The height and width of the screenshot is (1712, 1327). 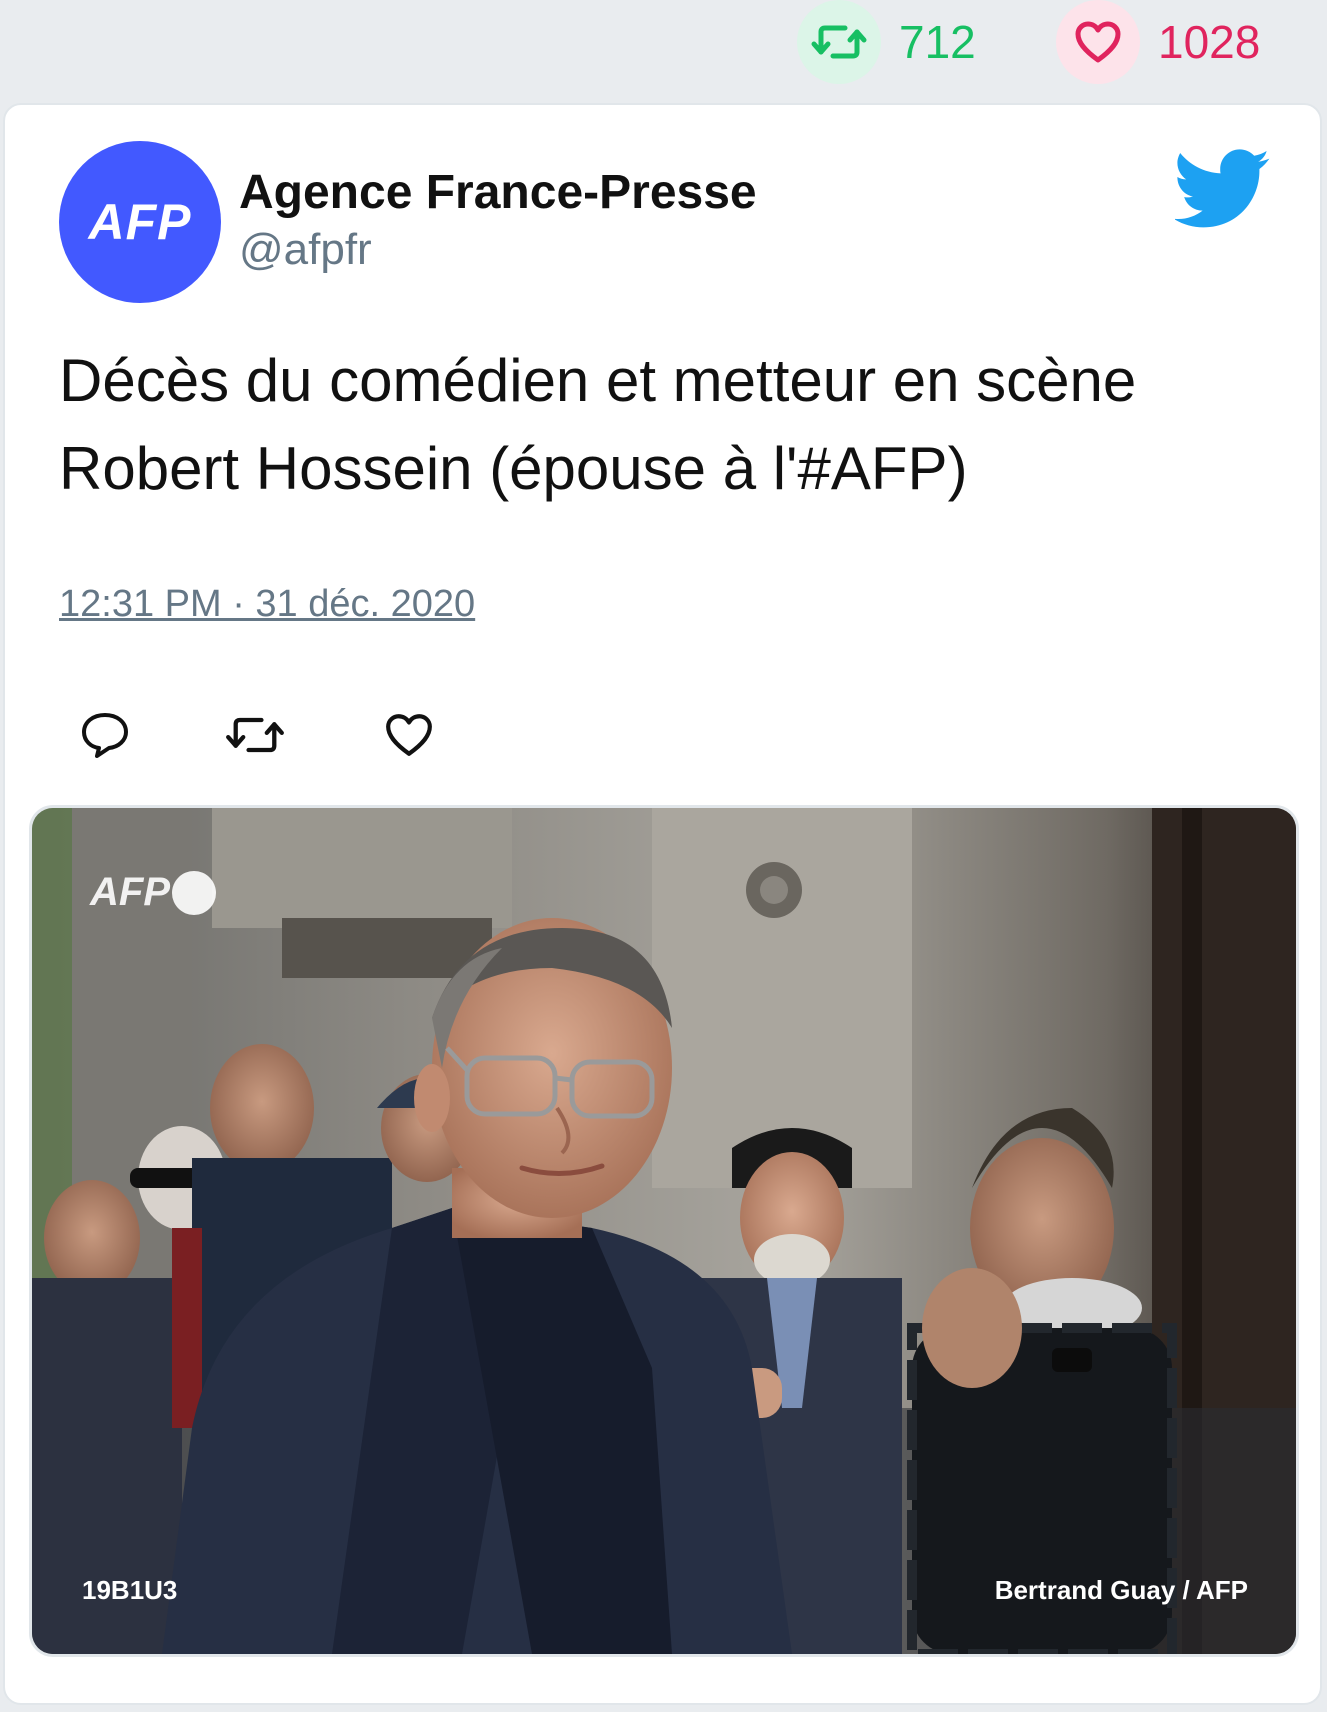 I want to click on retweet-button, so click(x=255, y=735).